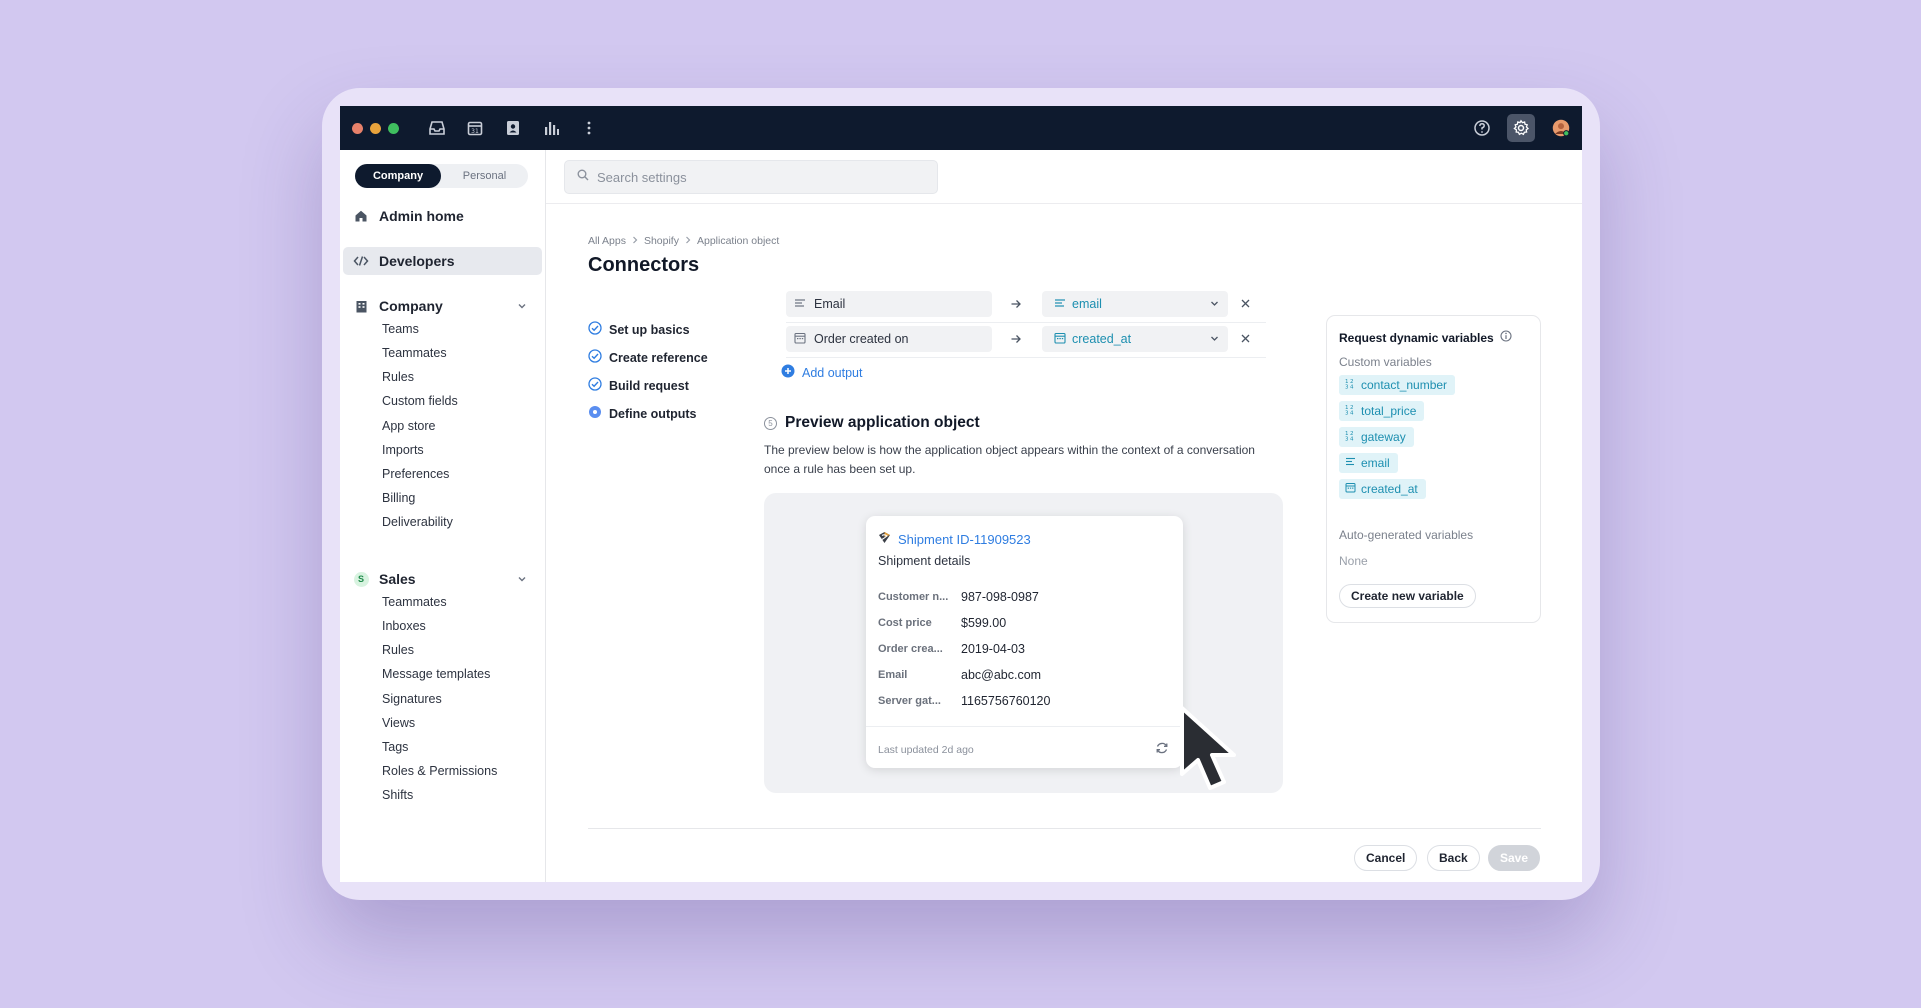 This screenshot has height=1008, width=1921. What do you see at coordinates (1386, 858) in the screenshot?
I see `cancel-button: Cancel` at bounding box center [1386, 858].